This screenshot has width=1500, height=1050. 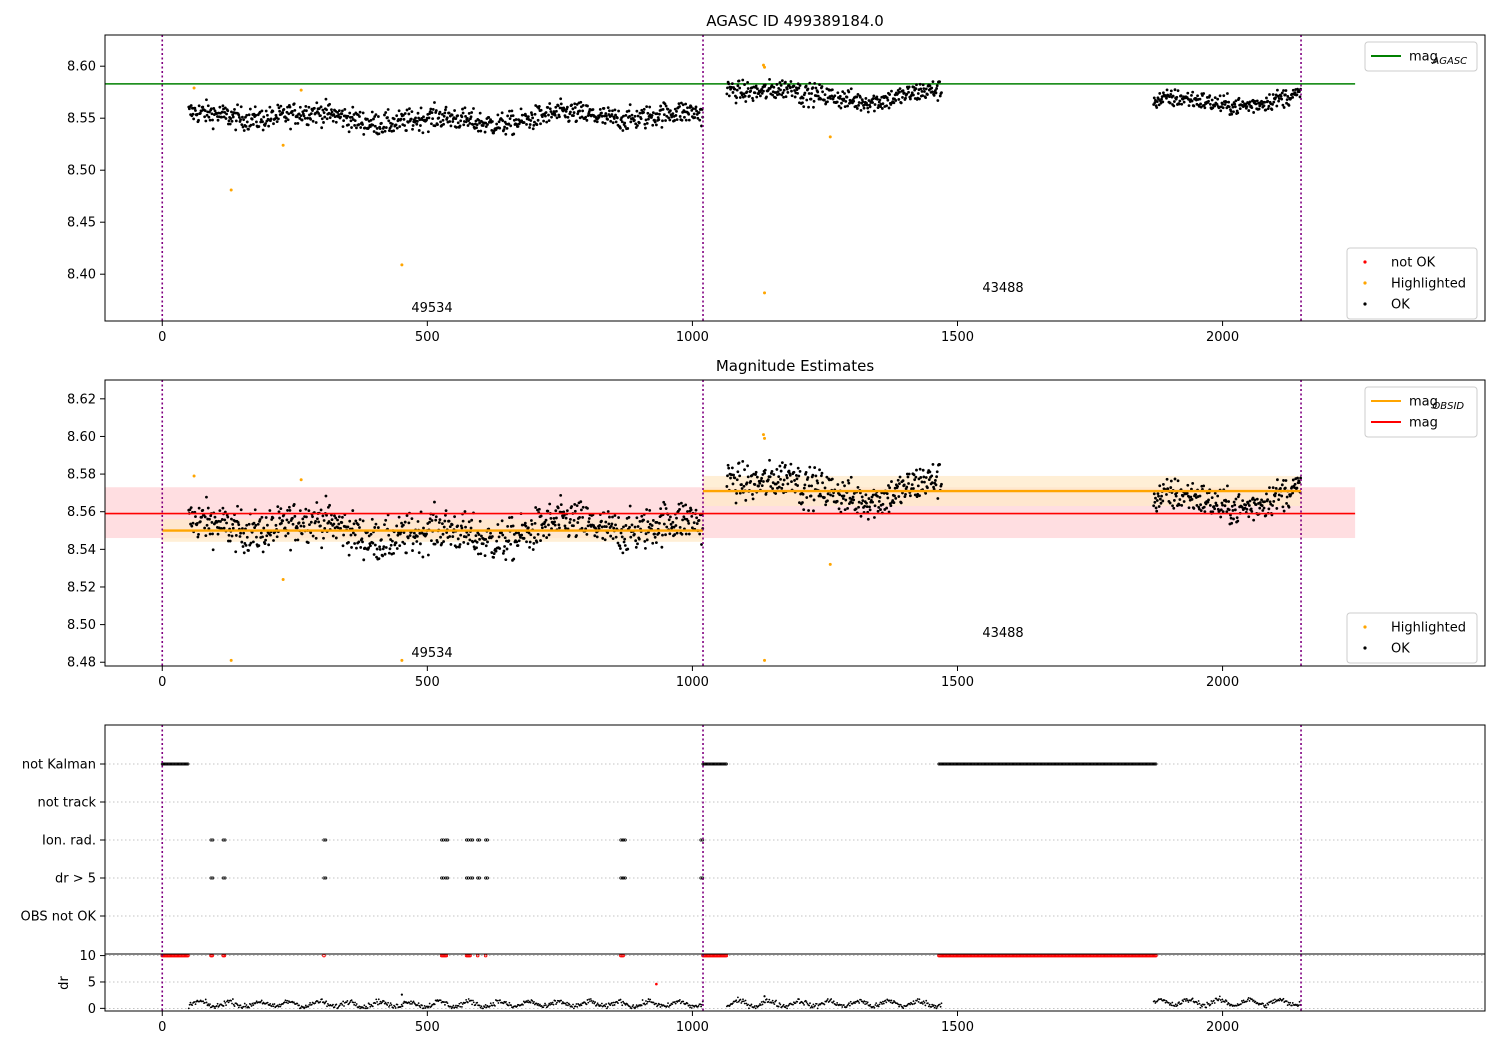 What do you see at coordinates (1002, 288) in the screenshot?
I see `obsid-label: 43488` at bounding box center [1002, 288].